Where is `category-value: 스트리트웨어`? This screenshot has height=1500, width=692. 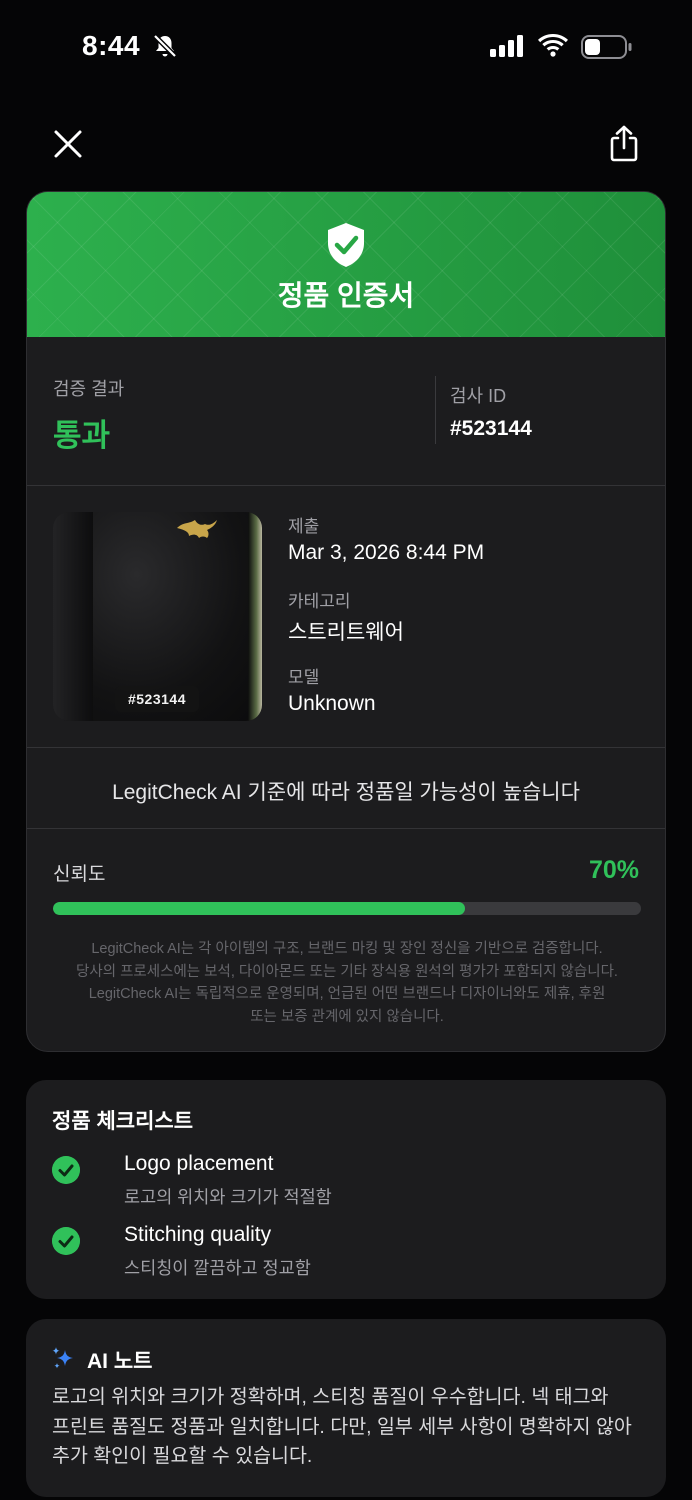 category-value: 스트리트웨어 is located at coordinates (346, 632).